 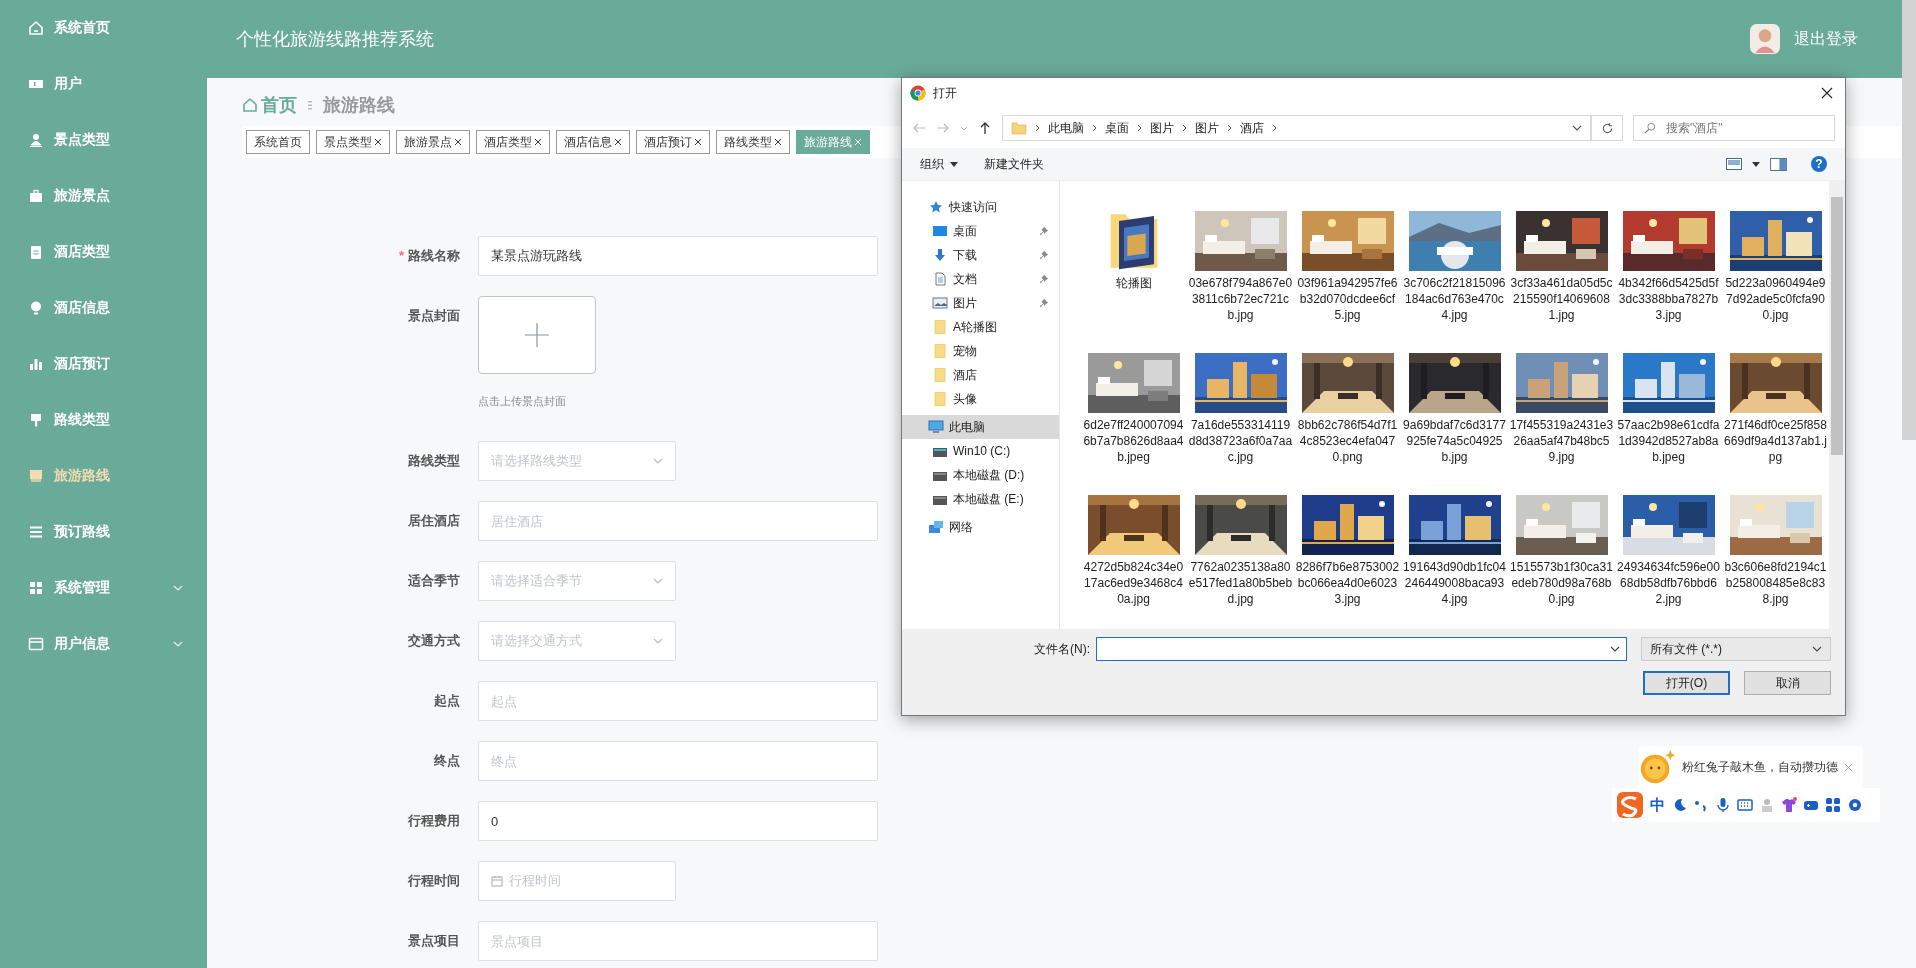 I want to click on nav-item: 桌面, so click(x=980, y=231).